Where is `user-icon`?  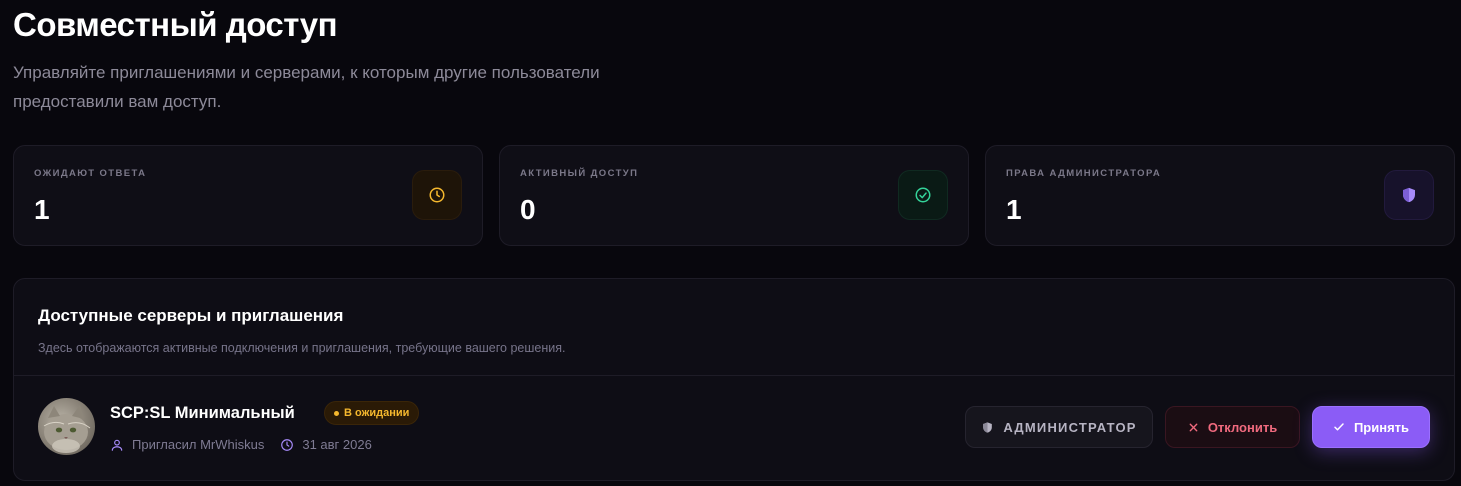
user-icon is located at coordinates (117, 445).